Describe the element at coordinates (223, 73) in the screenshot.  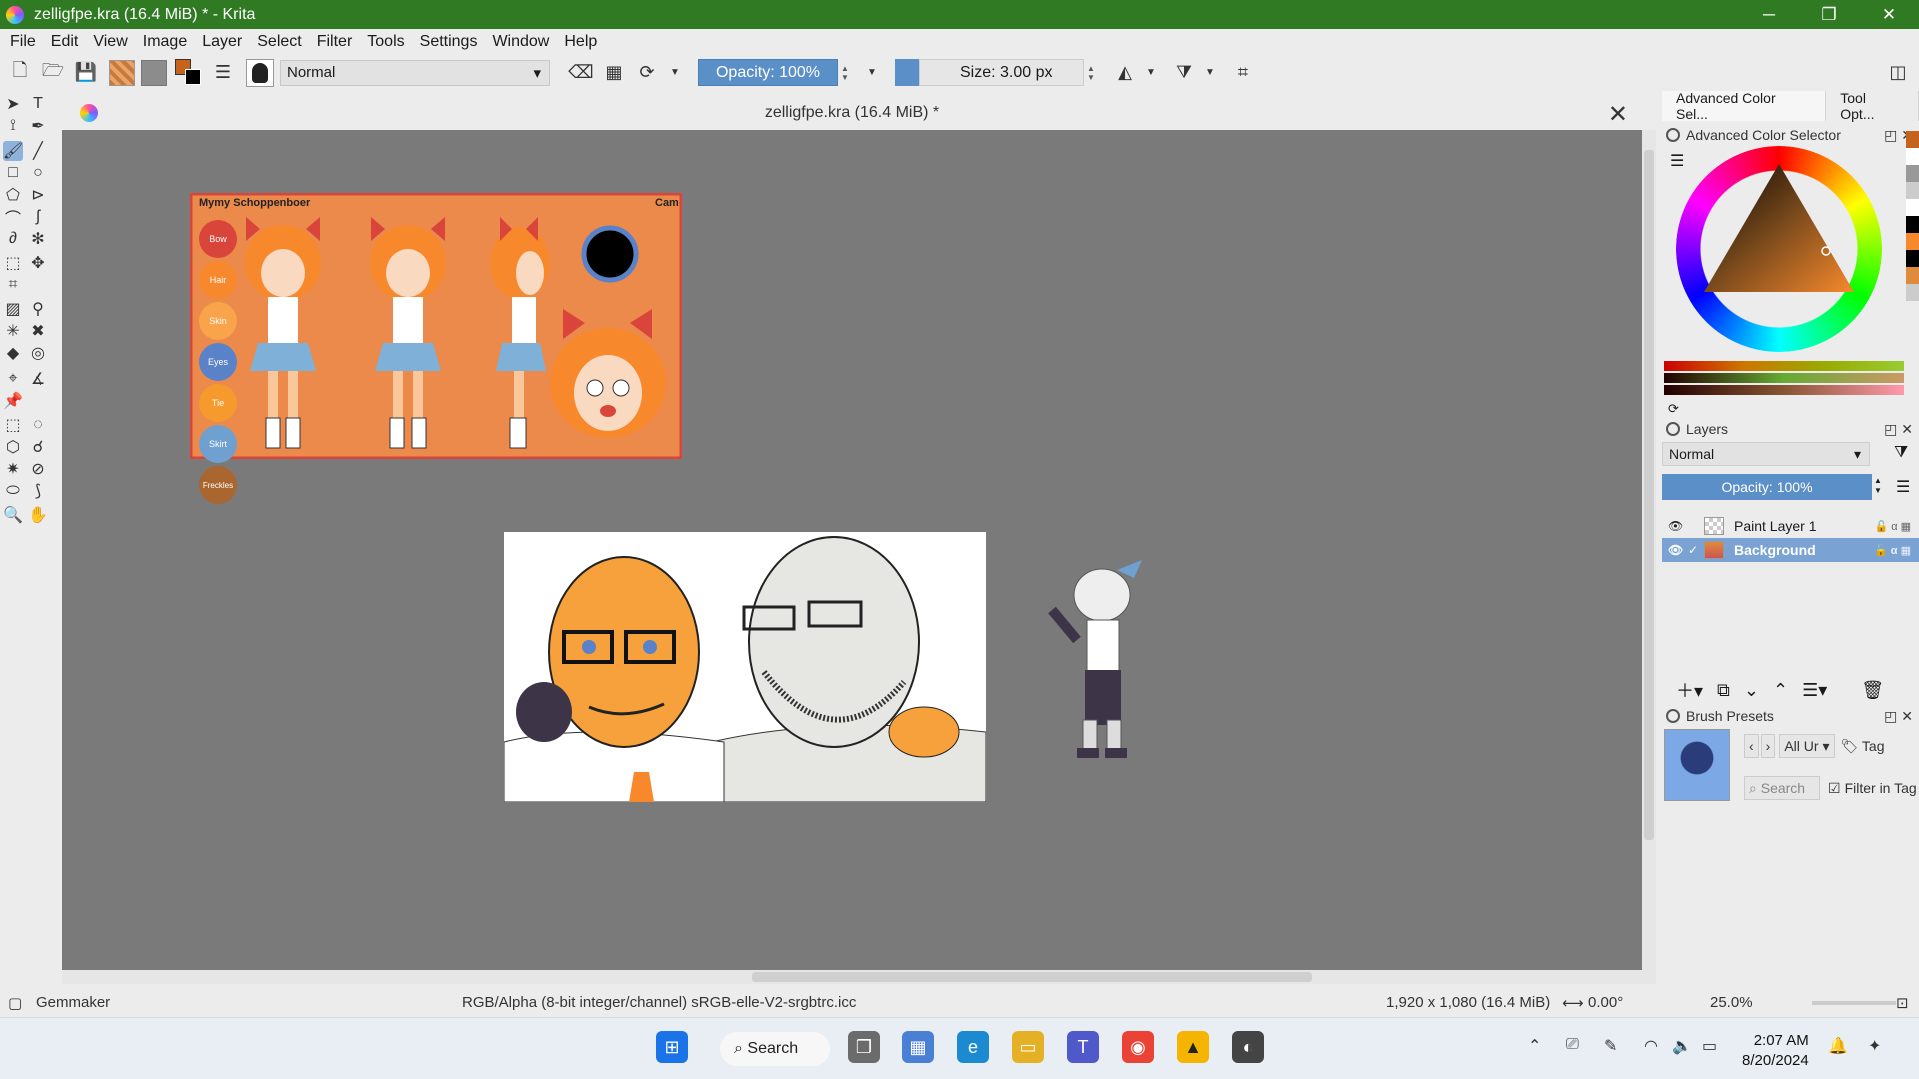
I see `brush-settings-icon: ☰` at that location.